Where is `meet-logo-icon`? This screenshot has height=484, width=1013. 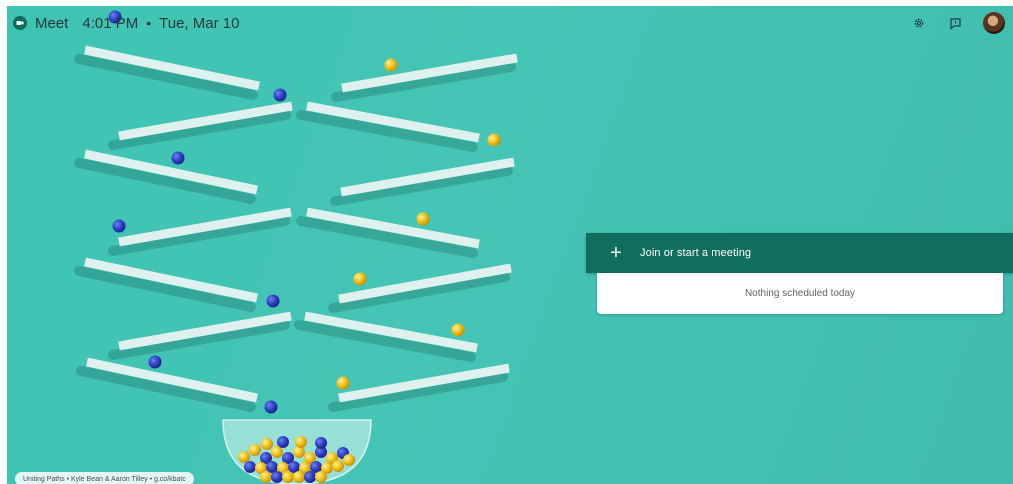
meet-logo-icon is located at coordinates (20, 23).